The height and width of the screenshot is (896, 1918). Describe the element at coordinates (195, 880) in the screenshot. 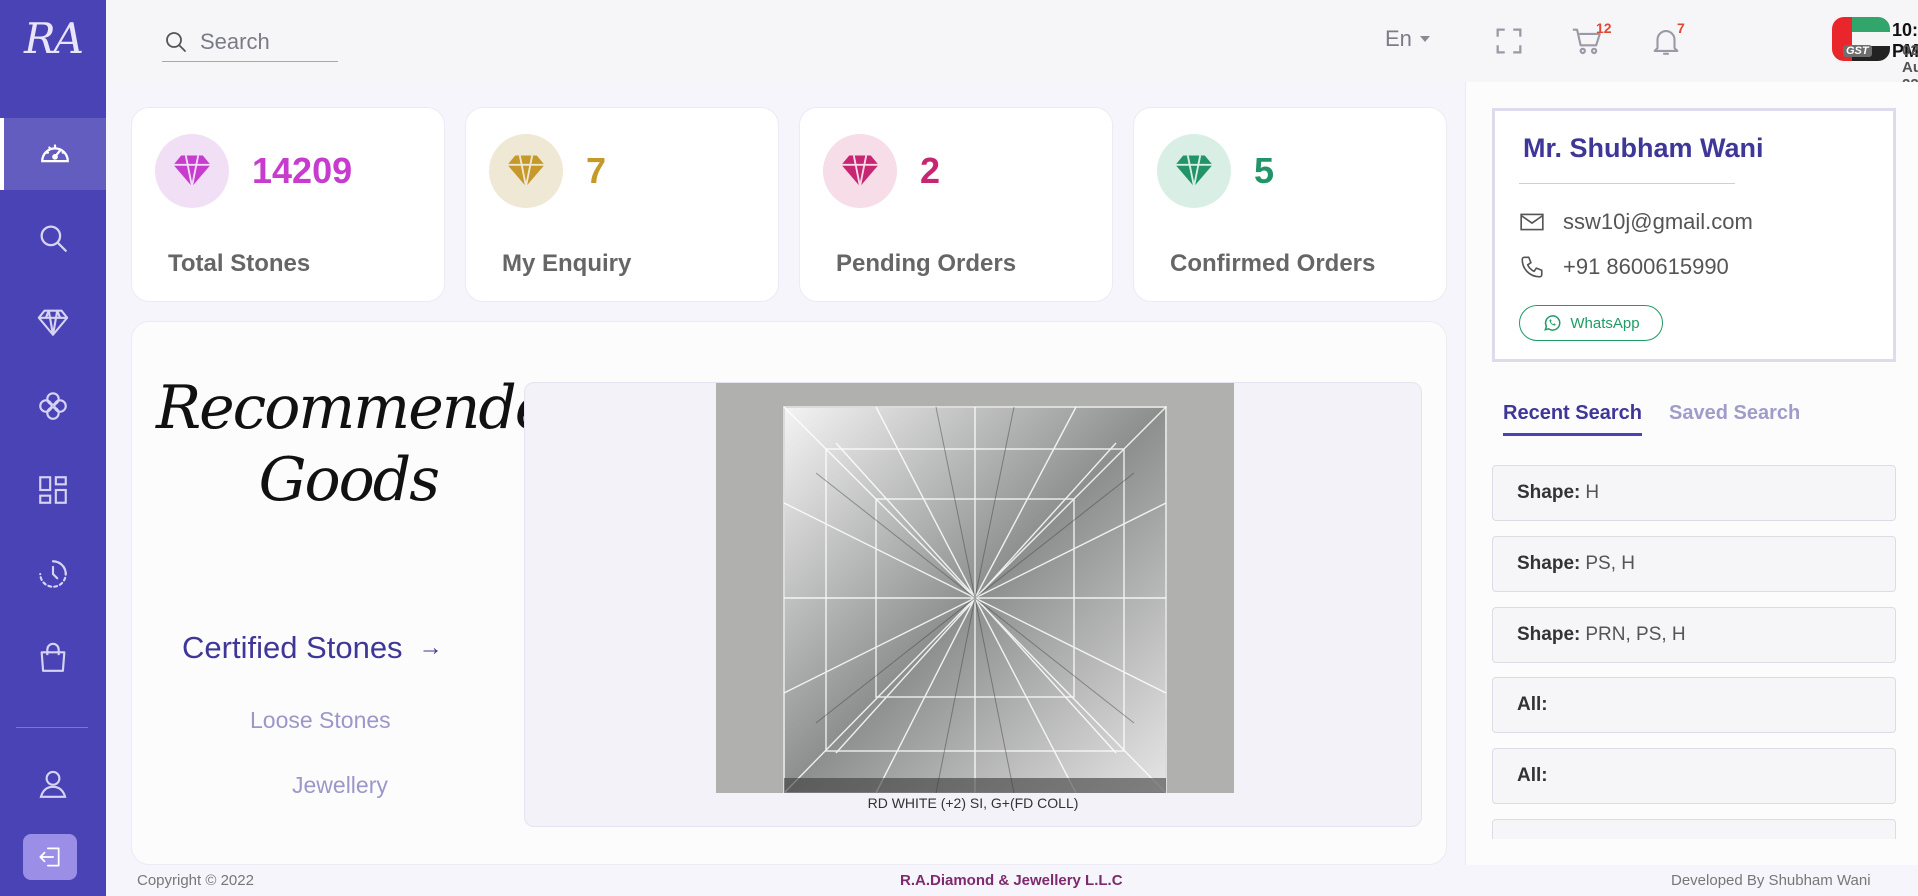

I see `footer-copyright: Copyright © 2022` at that location.